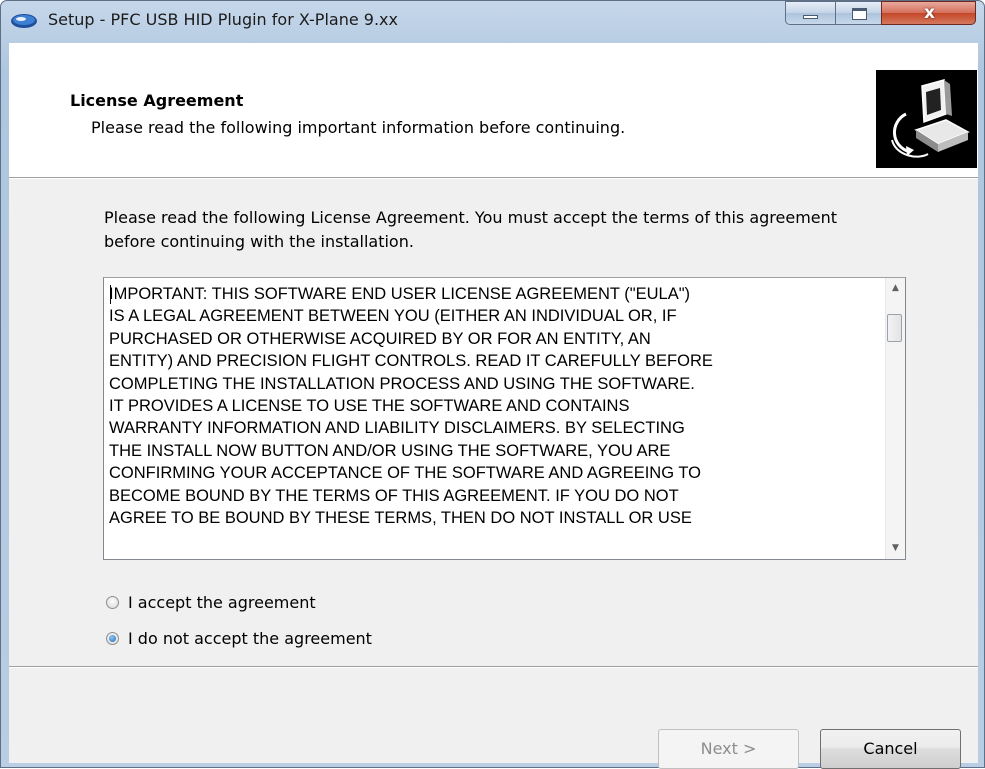 The image size is (985, 769). What do you see at coordinates (890, 749) in the screenshot?
I see `cancel-button: Cancel` at bounding box center [890, 749].